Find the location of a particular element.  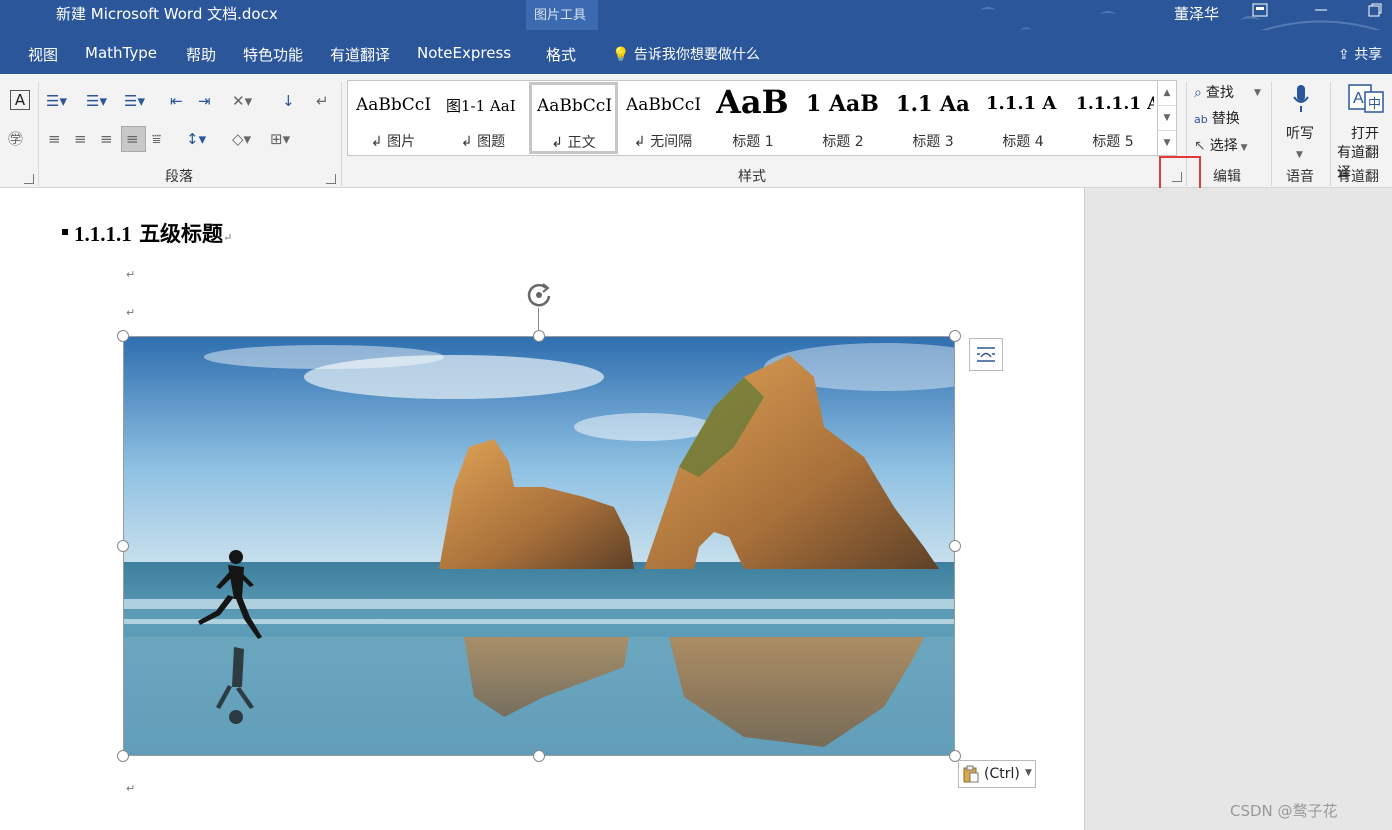

replace-button: ab 替换 is located at coordinates (1217, 118).